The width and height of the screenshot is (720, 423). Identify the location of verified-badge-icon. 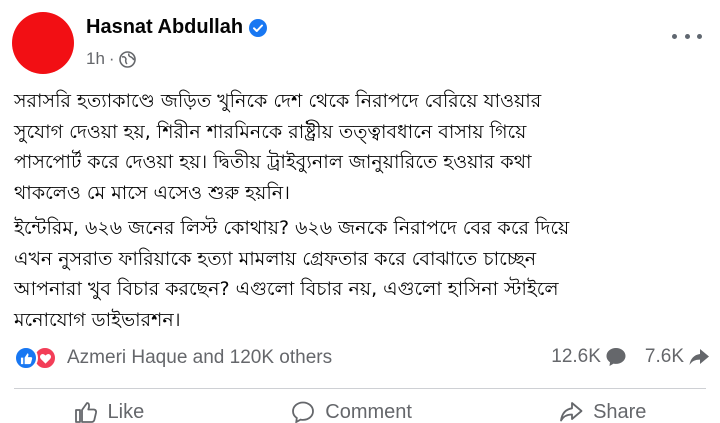
(258, 27).